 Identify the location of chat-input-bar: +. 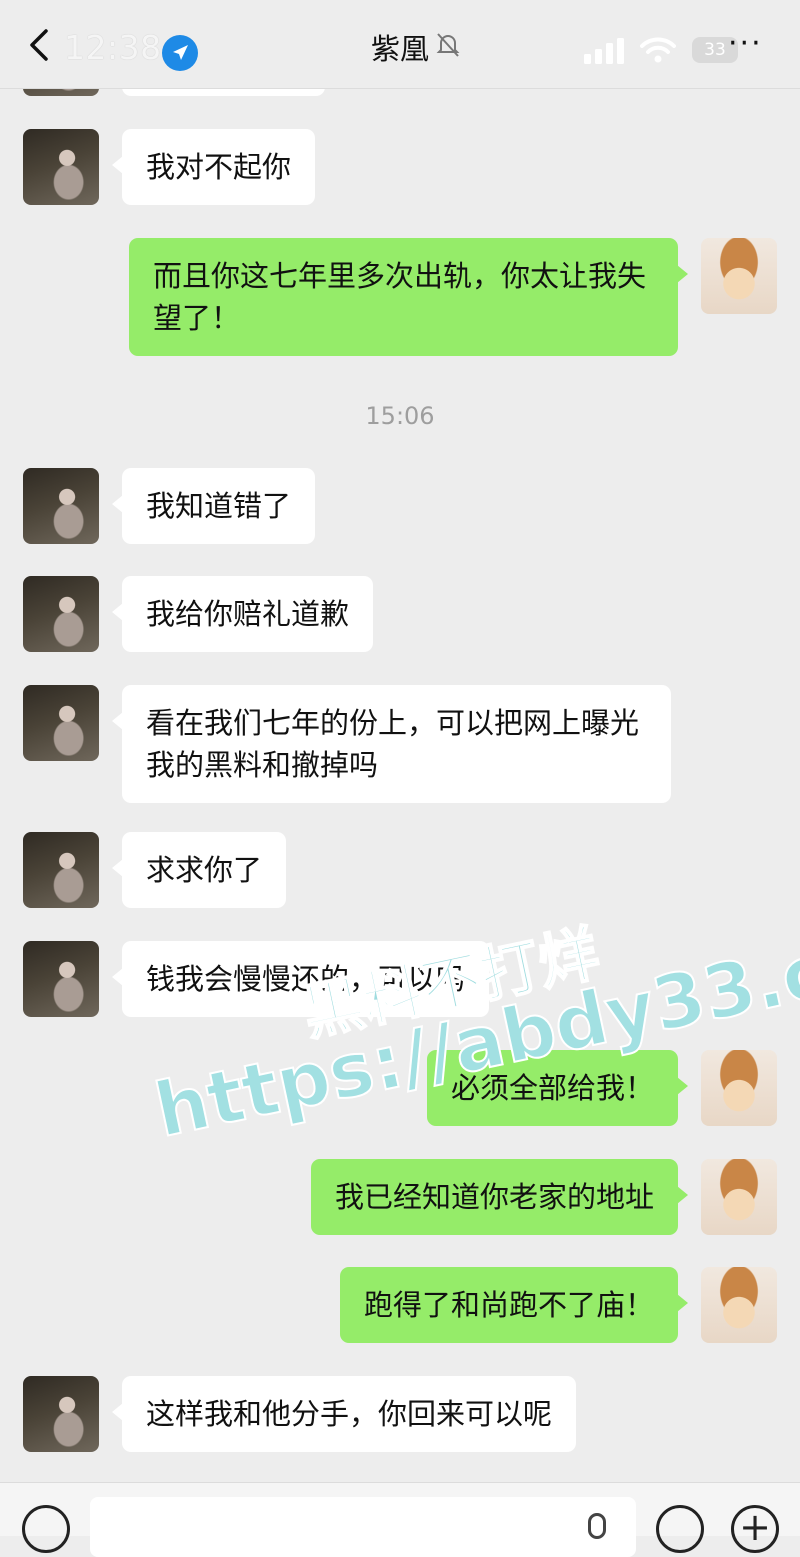
(400, 1519).